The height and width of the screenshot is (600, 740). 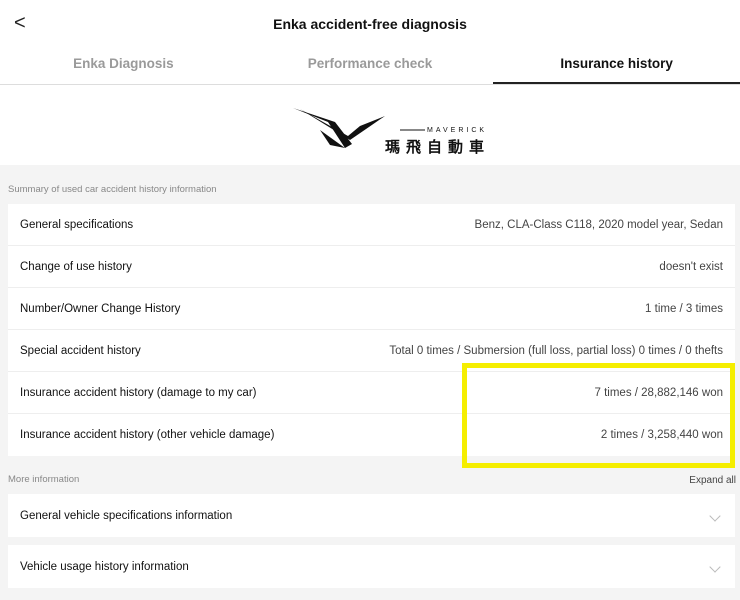 I want to click on row-label: General specifications, so click(x=77, y=224).